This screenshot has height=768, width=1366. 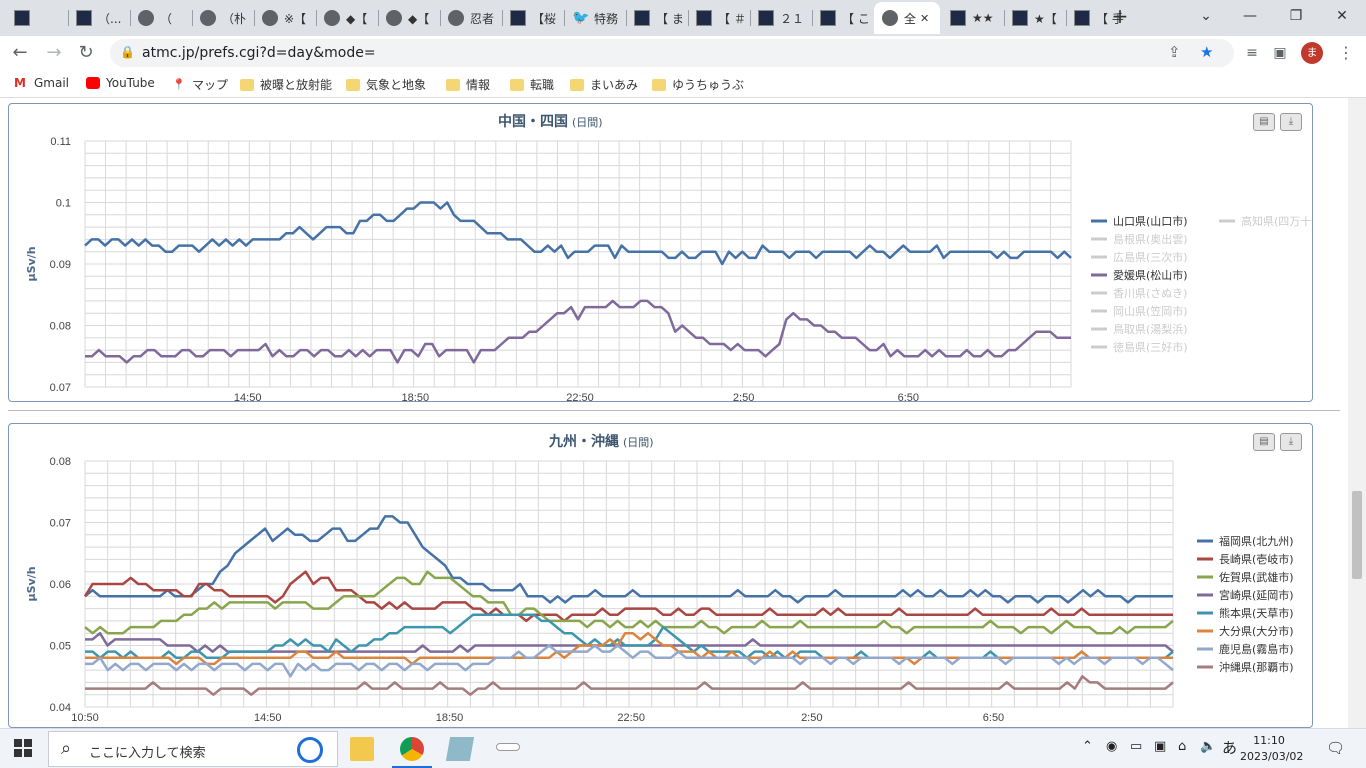 What do you see at coordinates (310, 750) in the screenshot?
I see `bing-icon` at bounding box center [310, 750].